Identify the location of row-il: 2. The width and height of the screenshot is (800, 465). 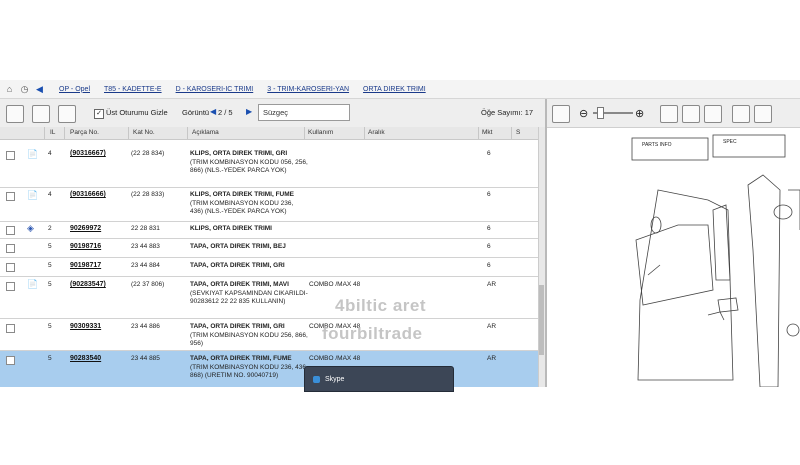
(50, 228).